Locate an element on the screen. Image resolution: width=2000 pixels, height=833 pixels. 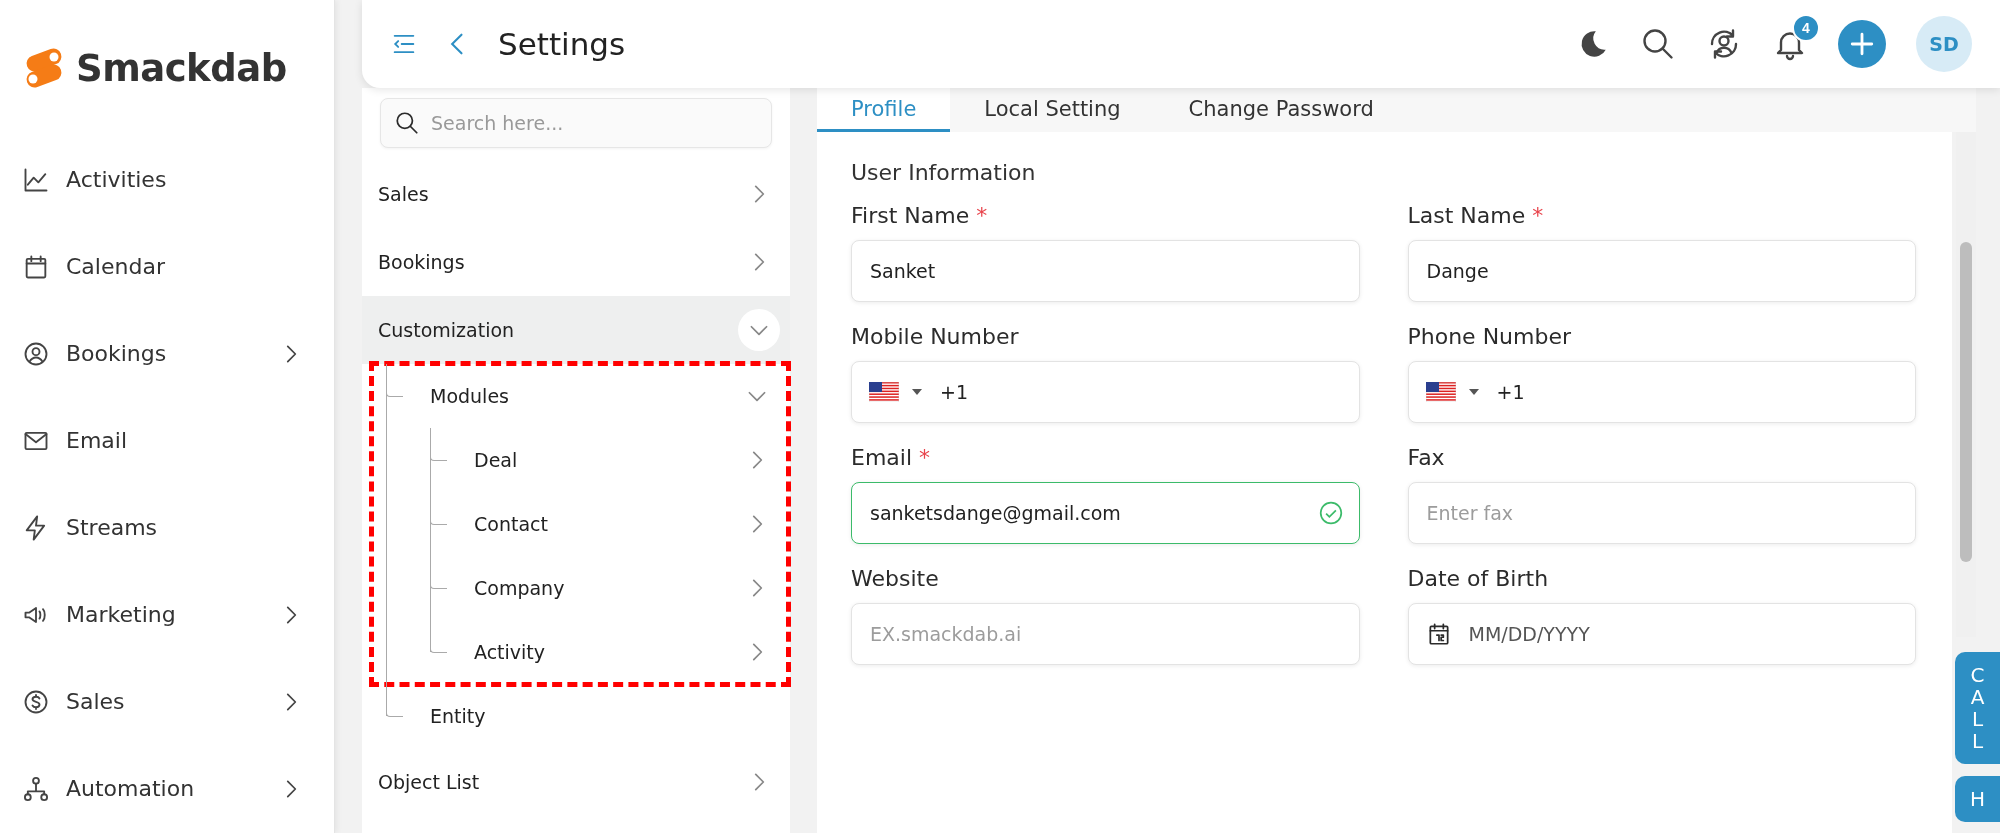
nav-item: Streams is located at coordinates (178, 527).